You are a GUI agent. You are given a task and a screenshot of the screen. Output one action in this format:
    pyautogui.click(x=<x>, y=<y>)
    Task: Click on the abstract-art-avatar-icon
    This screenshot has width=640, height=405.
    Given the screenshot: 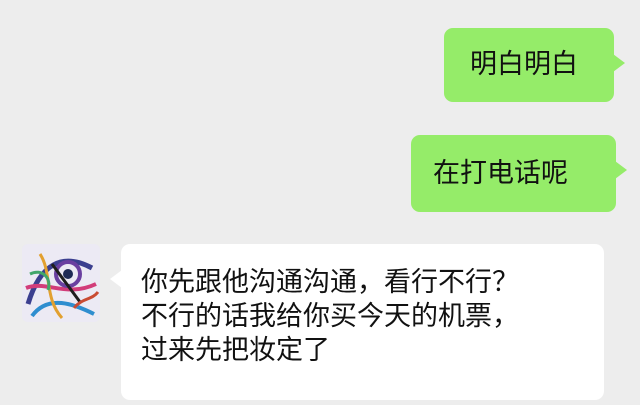 What is the action you would take?
    pyautogui.click(x=61, y=283)
    